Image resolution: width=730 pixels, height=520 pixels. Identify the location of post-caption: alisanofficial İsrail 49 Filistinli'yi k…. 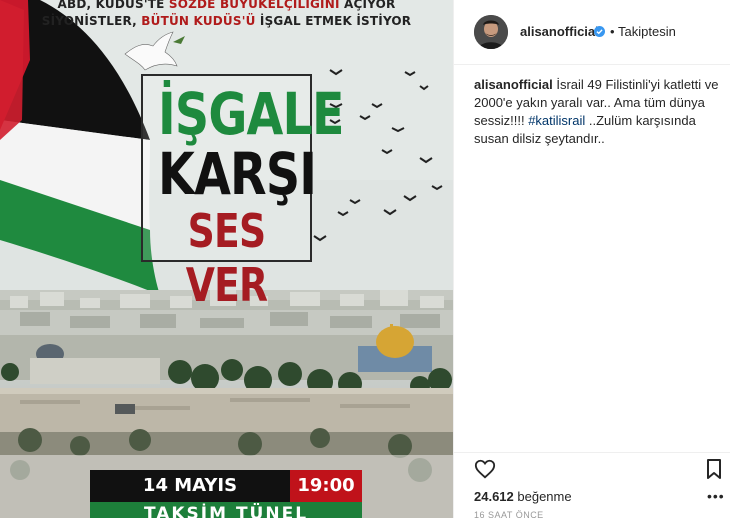
(597, 112).